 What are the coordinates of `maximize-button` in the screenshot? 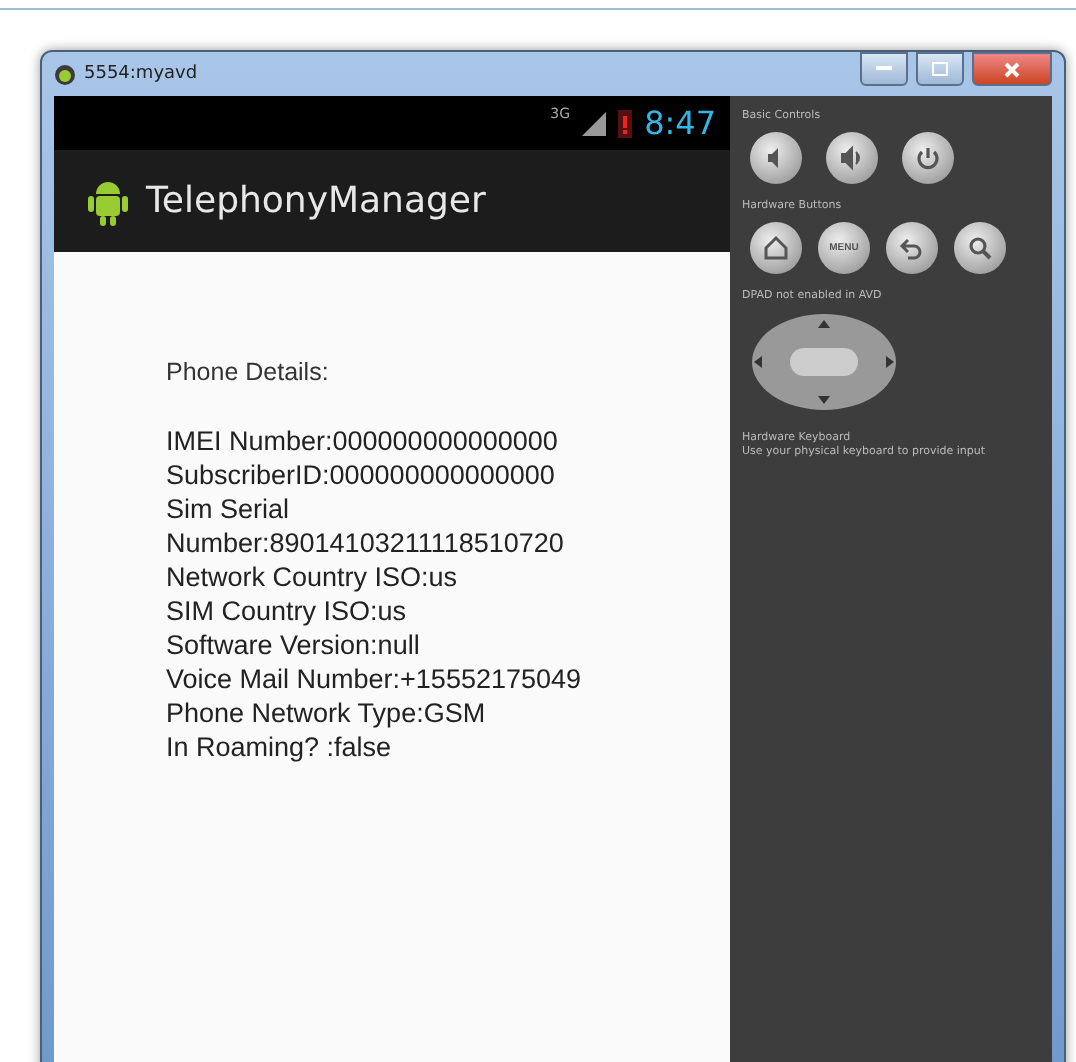 It's located at (940, 69).